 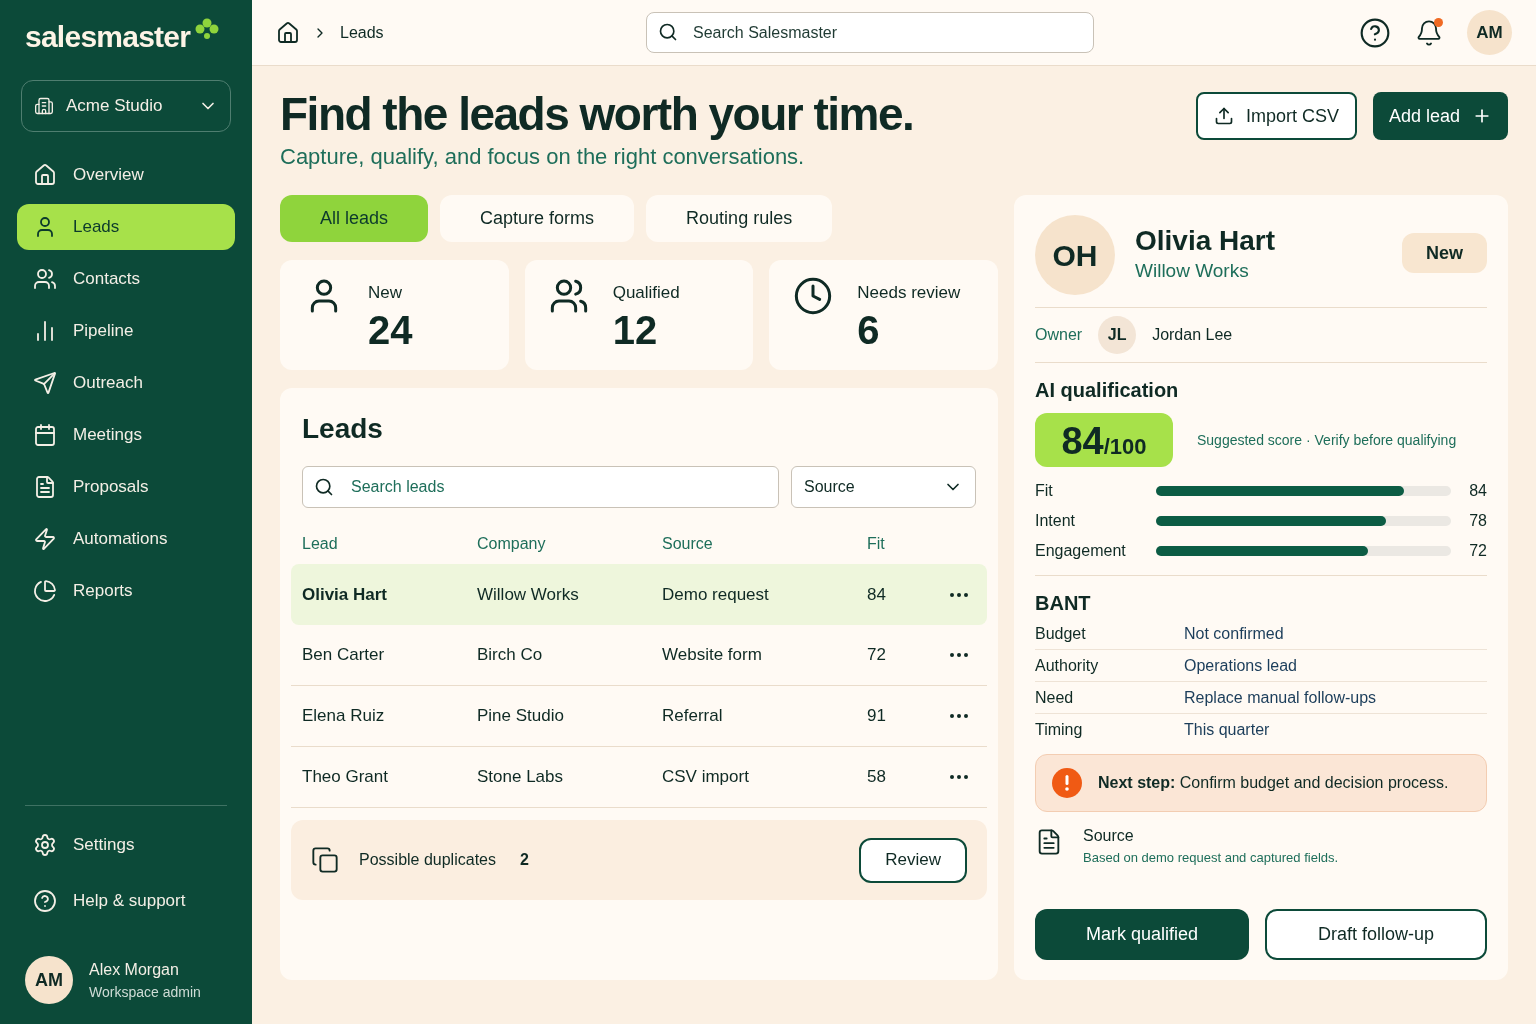 What do you see at coordinates (520, 777) in the screenshot?
I see `table-cell-text: Stone Labs` at bounding box center [520, 777].